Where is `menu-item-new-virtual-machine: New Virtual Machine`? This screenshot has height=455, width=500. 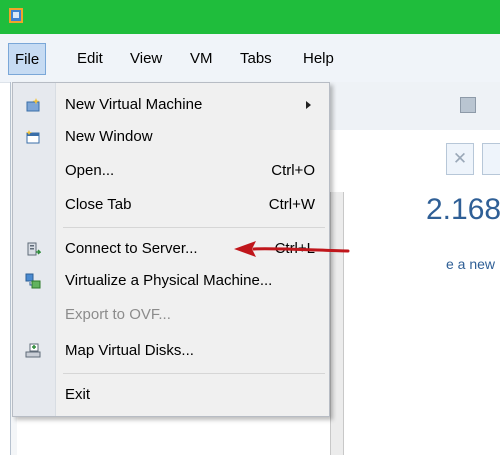
menu-item-new-virtual-machine: New Virtual Machine is located at coordinates (171, 105).